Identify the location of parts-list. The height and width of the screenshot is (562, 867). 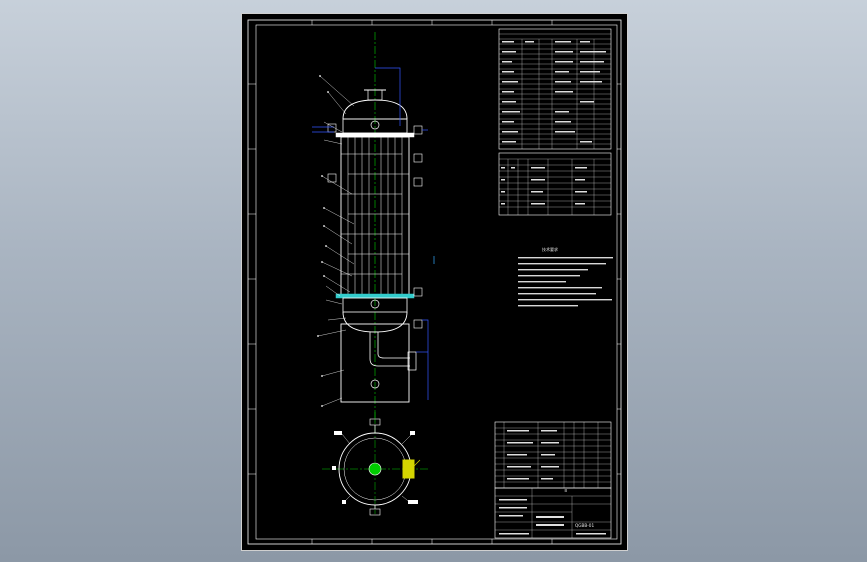
(553, 455).